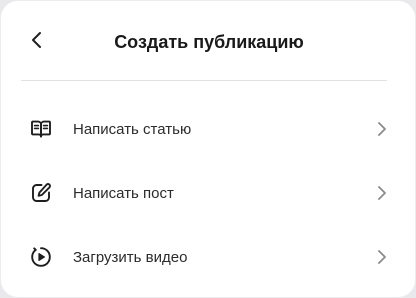  What do you see at coordinates (41, 257) in the screenshot?
I see `video-play-icon` at bounding box center [41, 257].